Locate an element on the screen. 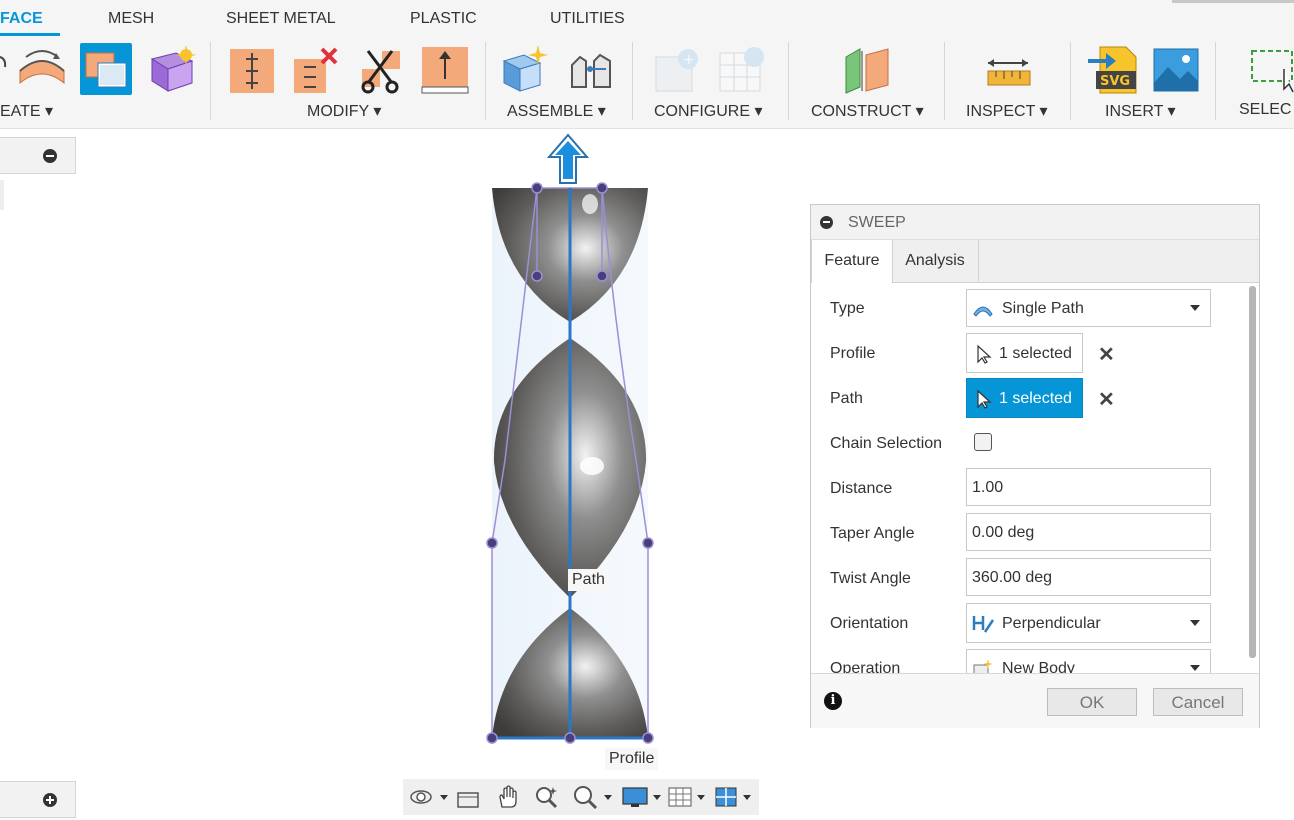 The image size is (1294, 820). profile-select-button: 1 selected is located at coordinates (1024, 353).